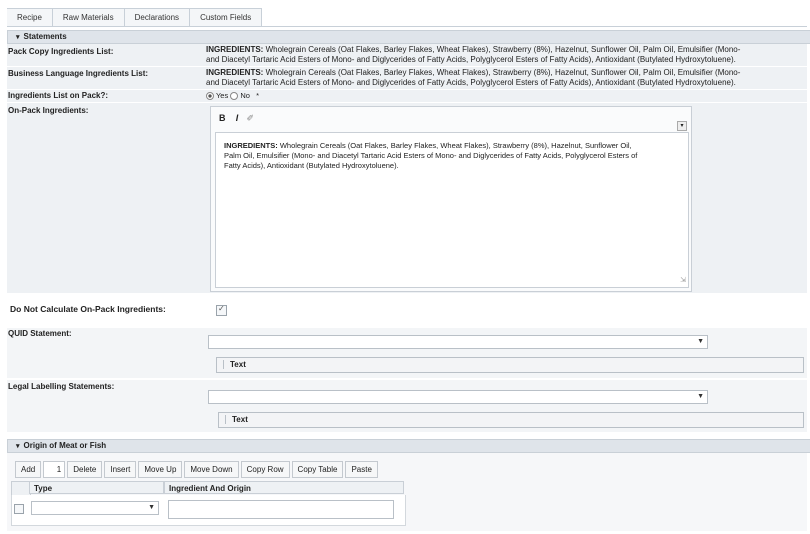  Describe the element at coordinates (88, 17) in the screenshot. I see `tab-raw-materials: Raw Materials` at that location.